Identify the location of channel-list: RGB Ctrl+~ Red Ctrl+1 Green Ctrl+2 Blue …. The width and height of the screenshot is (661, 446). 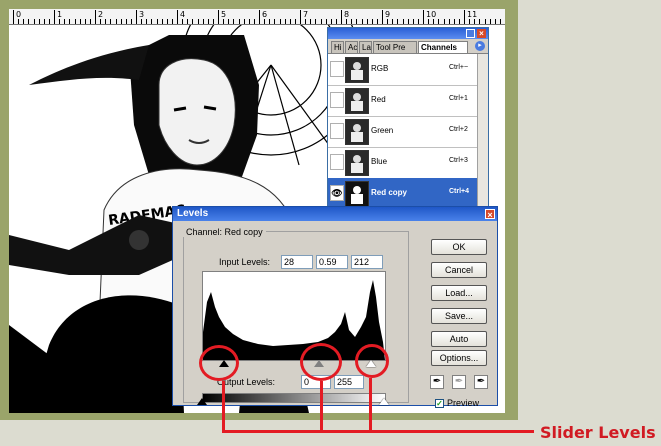
(403, 132).